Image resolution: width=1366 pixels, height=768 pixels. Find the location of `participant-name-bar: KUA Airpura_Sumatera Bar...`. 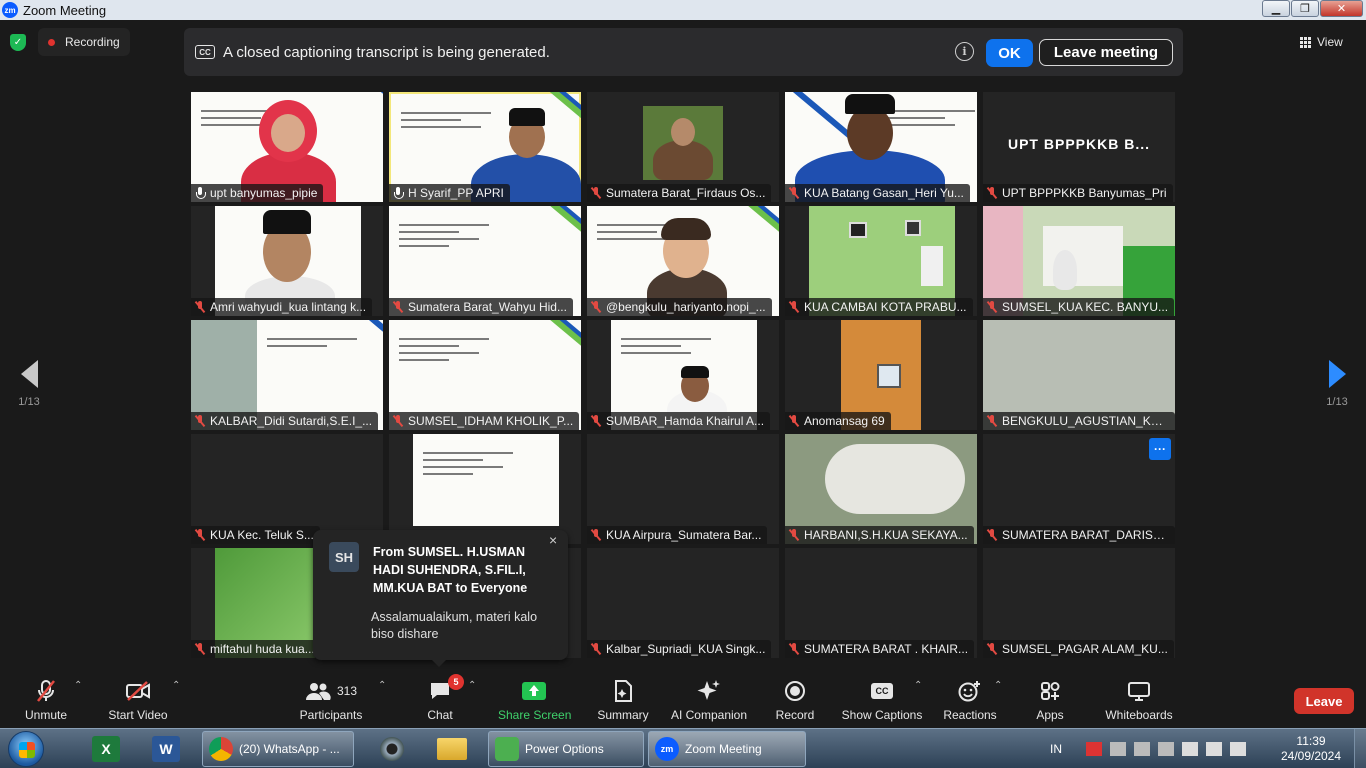

participant-name-bar: KUA Airpura_Sumatera Bar... is located at coordinates (677, 535).